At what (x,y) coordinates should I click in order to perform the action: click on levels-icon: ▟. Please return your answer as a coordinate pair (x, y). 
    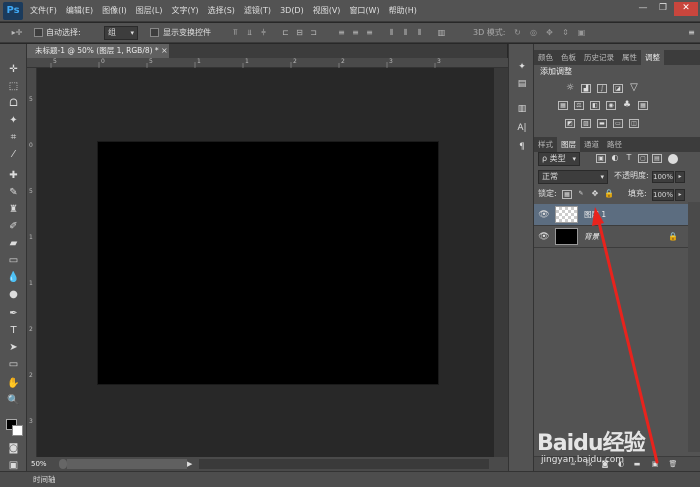
    Looking at the image, I should click on (586, 88).